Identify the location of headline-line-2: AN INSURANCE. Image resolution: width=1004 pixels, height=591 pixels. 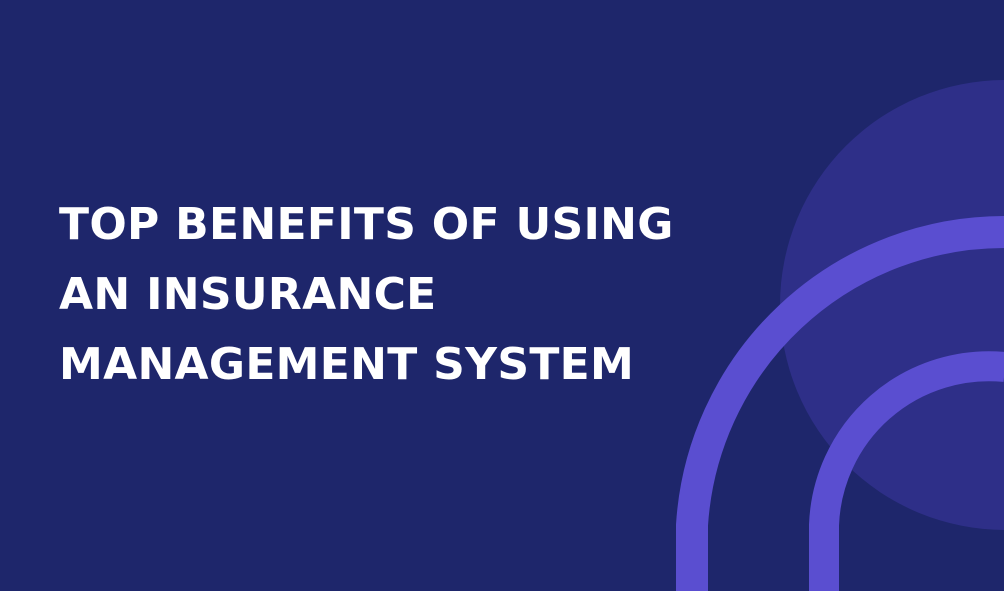
(248, 294).